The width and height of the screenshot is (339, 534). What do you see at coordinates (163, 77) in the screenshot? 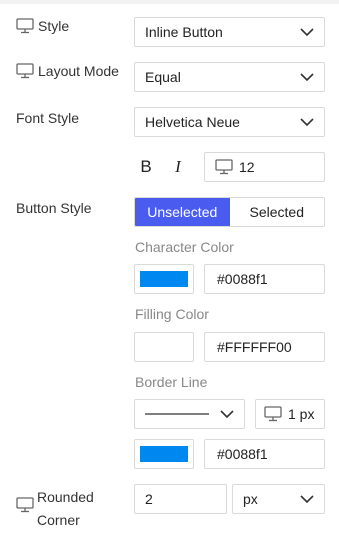
I see `layout-mode-select-value: Equal` at bounding box center [163, 77].